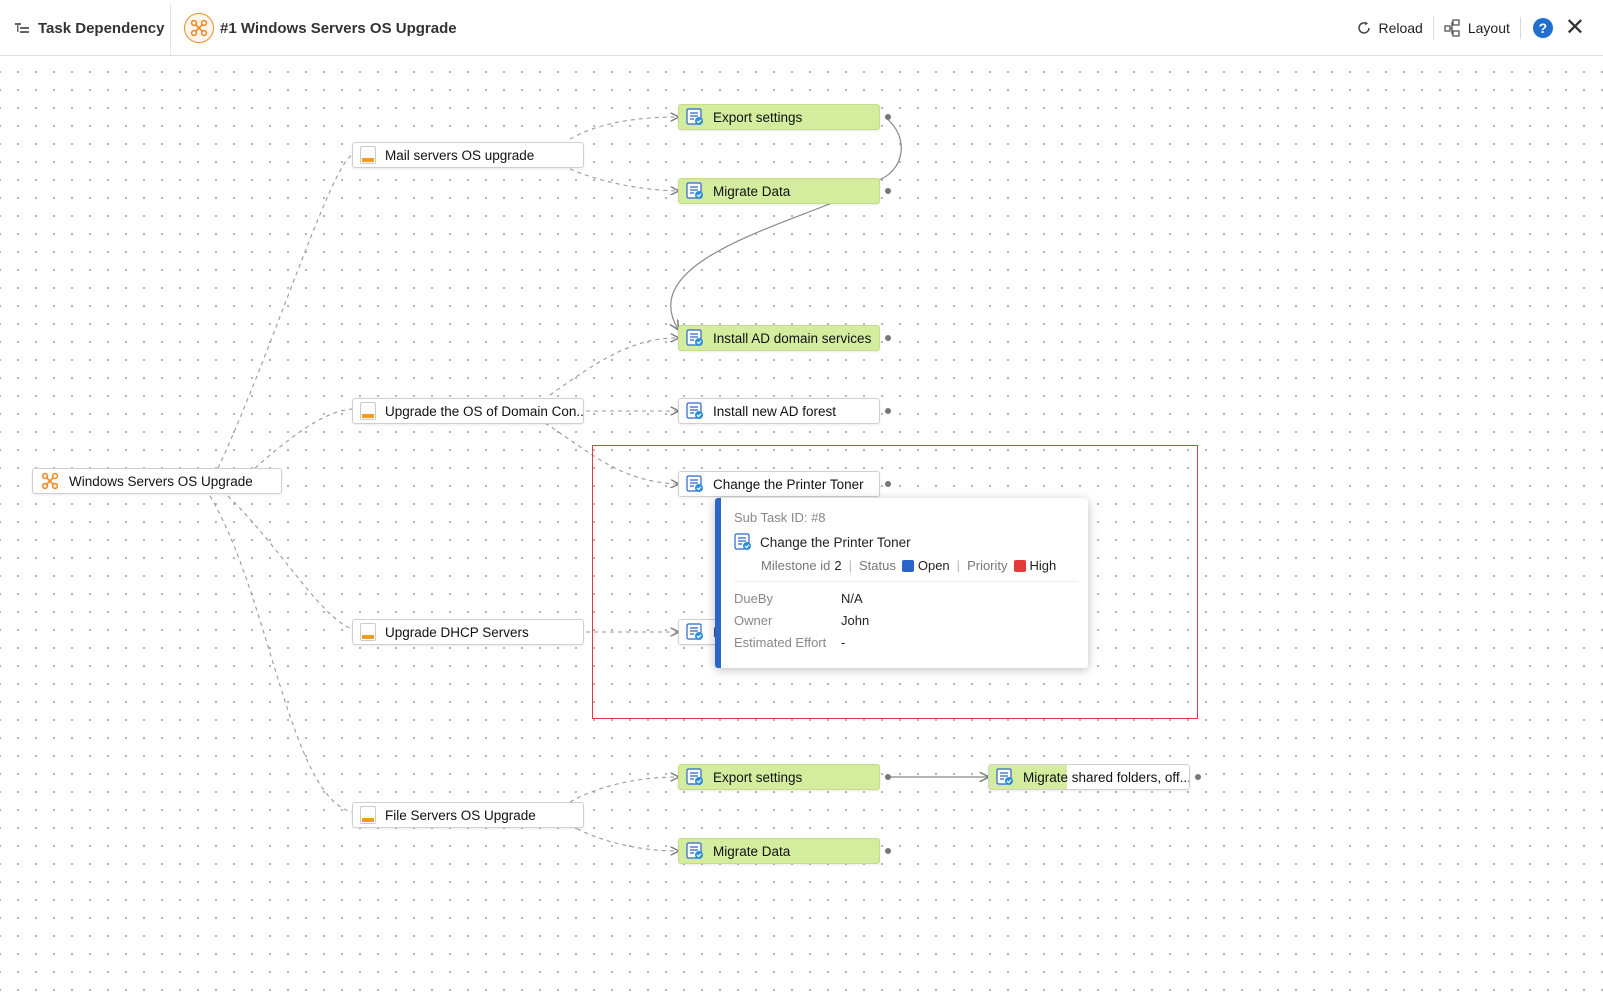 Image resolution: width=1603 pixels, height=1000 pixels. I want to click on project-node-icon, so click(50, 481).